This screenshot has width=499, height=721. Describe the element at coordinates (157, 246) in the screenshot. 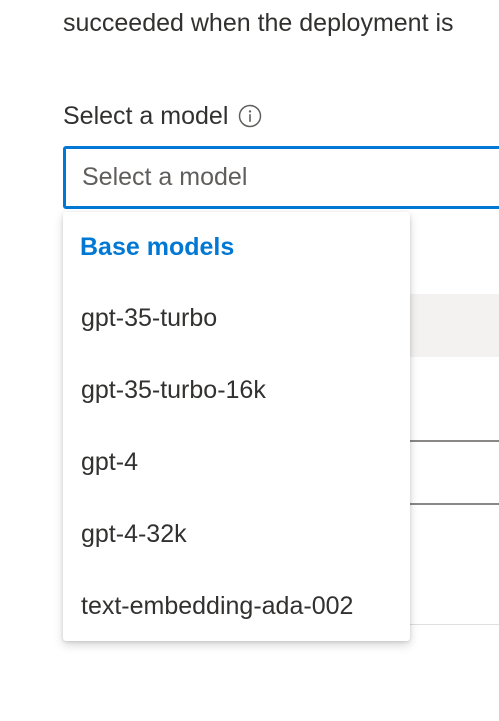

I see `dropdown-group-header: Base models` at that location.